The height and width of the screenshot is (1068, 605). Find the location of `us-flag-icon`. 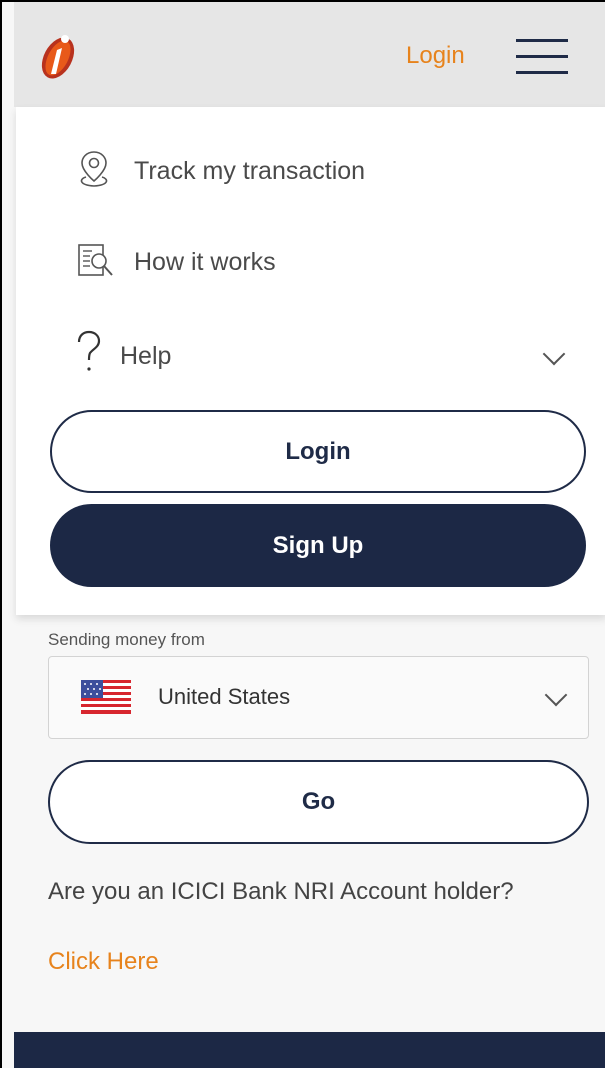

us-flag-icon is located at coordinates (106, 697).